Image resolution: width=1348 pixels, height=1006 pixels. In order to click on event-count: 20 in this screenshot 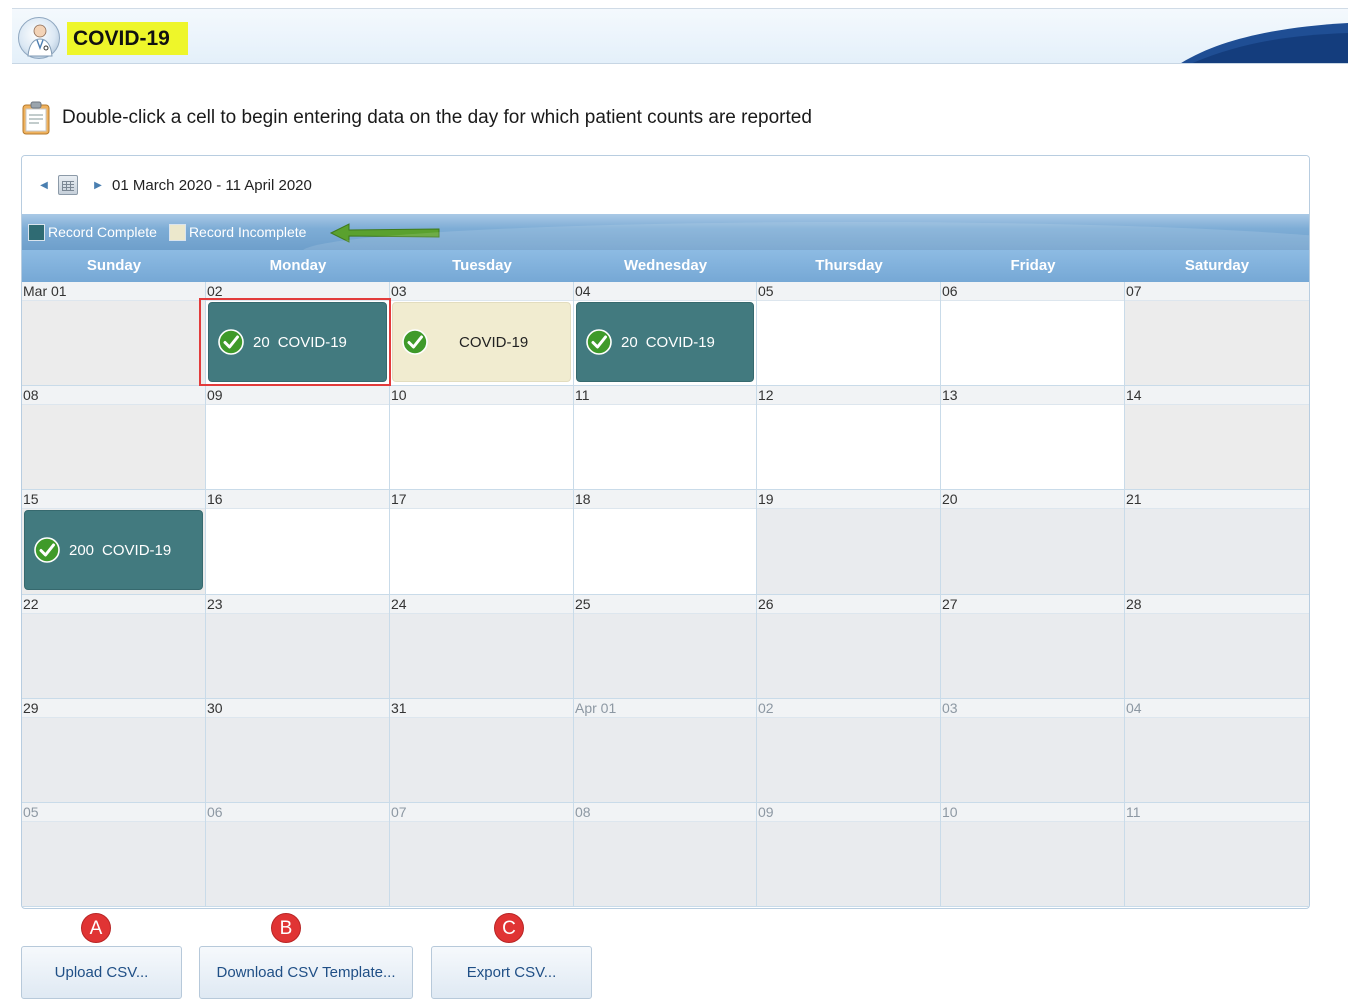, I will do `click(629, 342)`.